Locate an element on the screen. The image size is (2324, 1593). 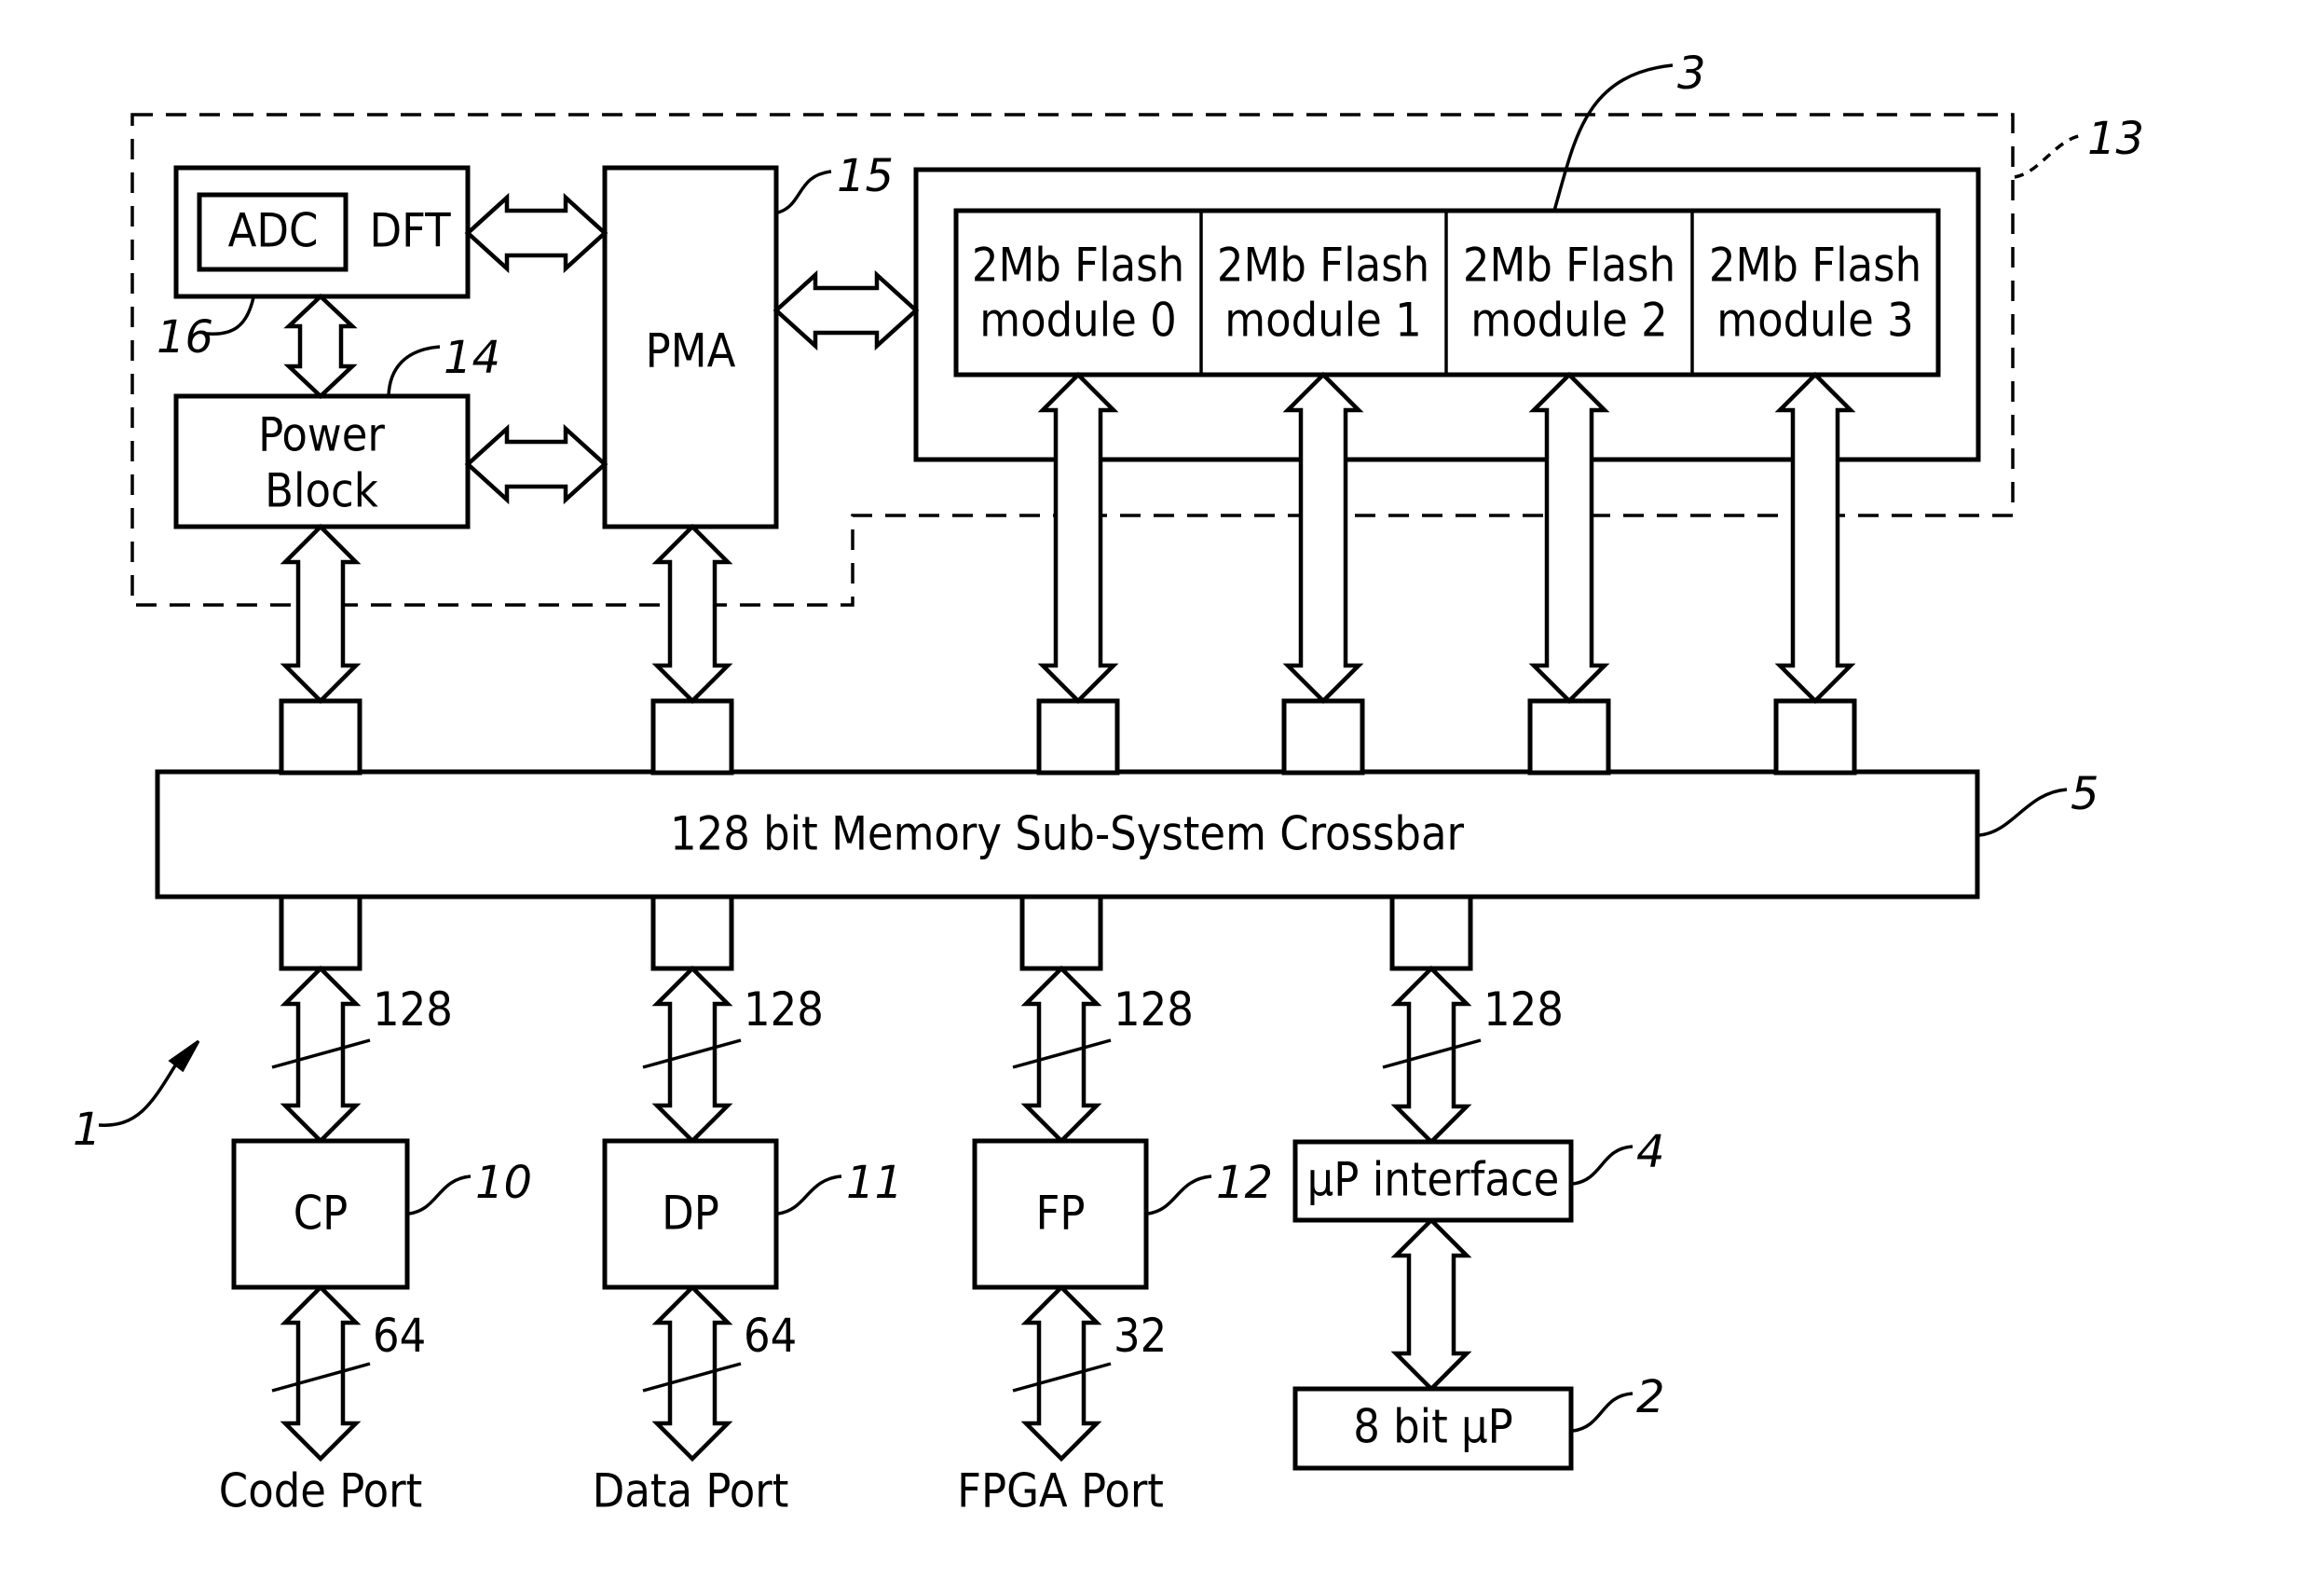
dft-leader is located at coordinates (231, 316).